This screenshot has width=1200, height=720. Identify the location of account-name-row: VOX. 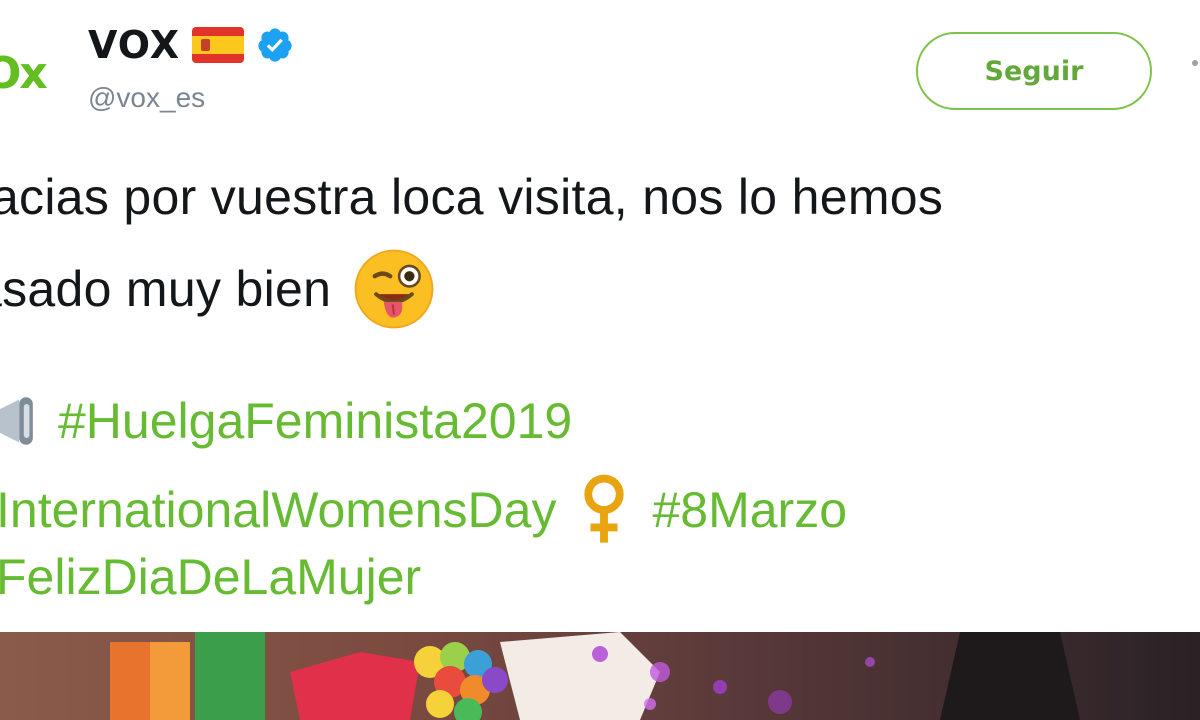
(191, 45).